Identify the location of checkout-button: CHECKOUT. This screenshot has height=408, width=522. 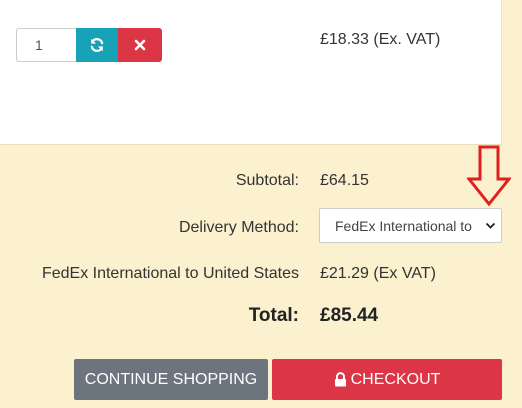
(387, 379).